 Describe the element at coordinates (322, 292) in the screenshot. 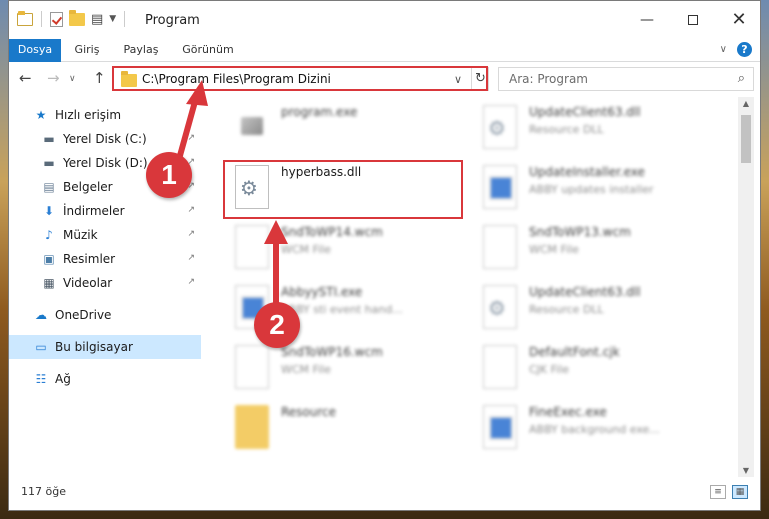

I see `file-name: AbbyySTI.exe` at that location.